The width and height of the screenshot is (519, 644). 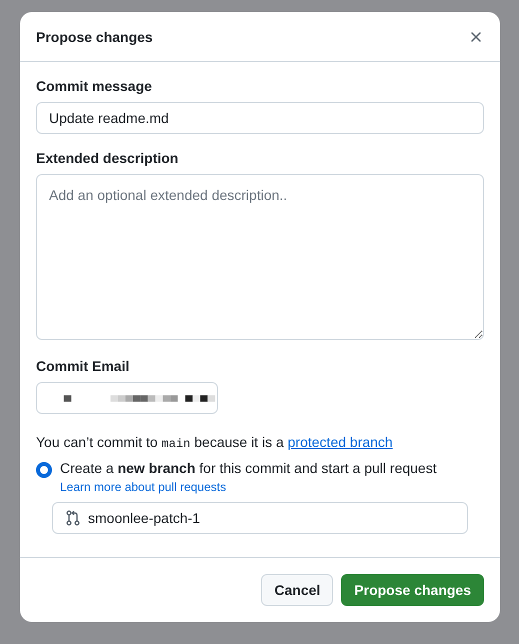 I want to click on branch-name-field: smoonlee-patch-1, so click(x=260, y=518).